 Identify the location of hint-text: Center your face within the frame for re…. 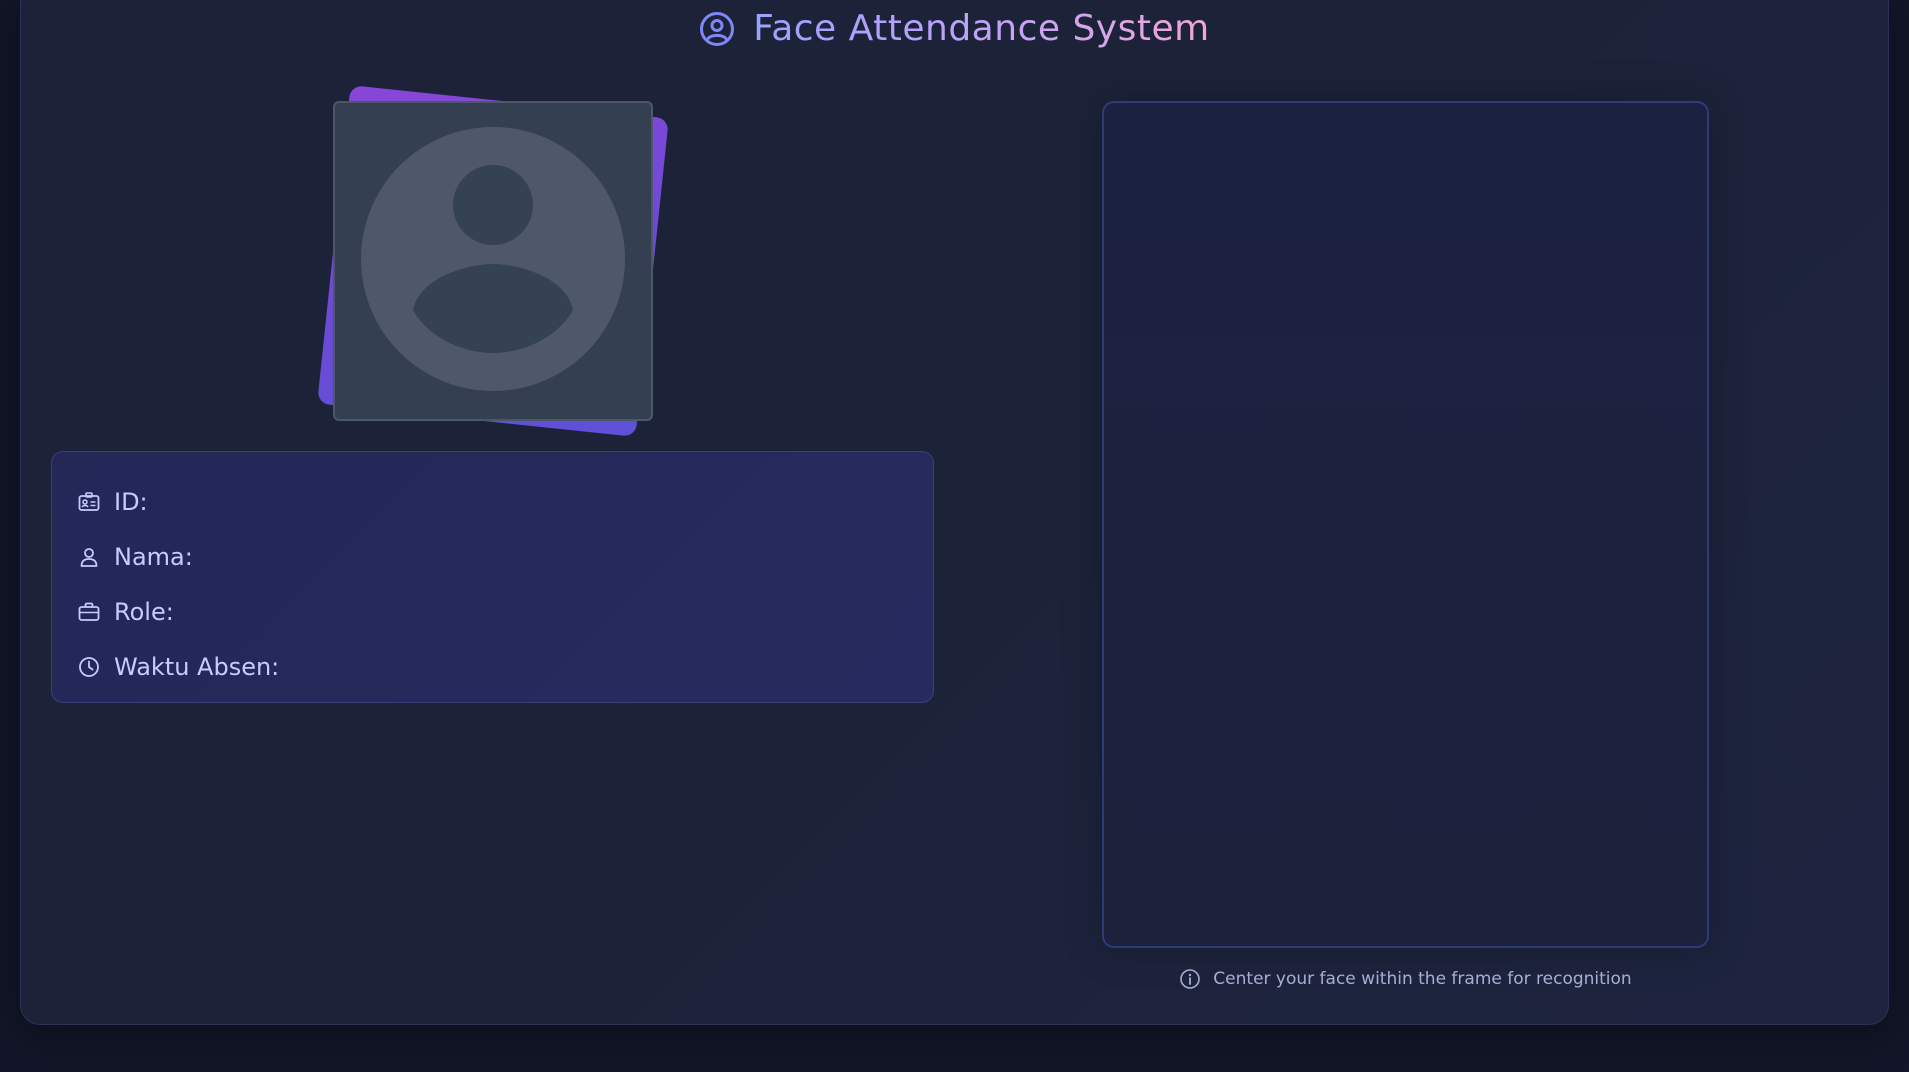
(1422, 979).